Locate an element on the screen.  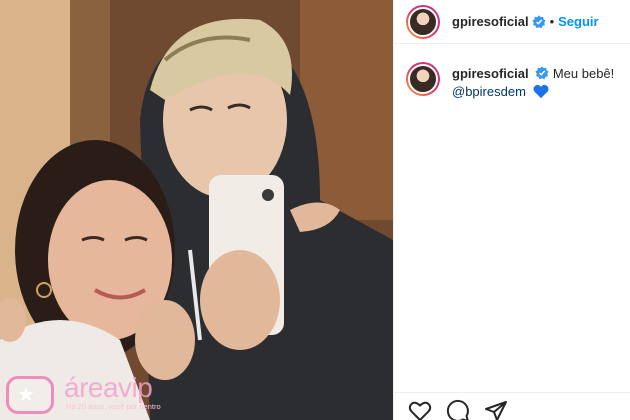
caption-avatar is located at coordinates (423, 79).